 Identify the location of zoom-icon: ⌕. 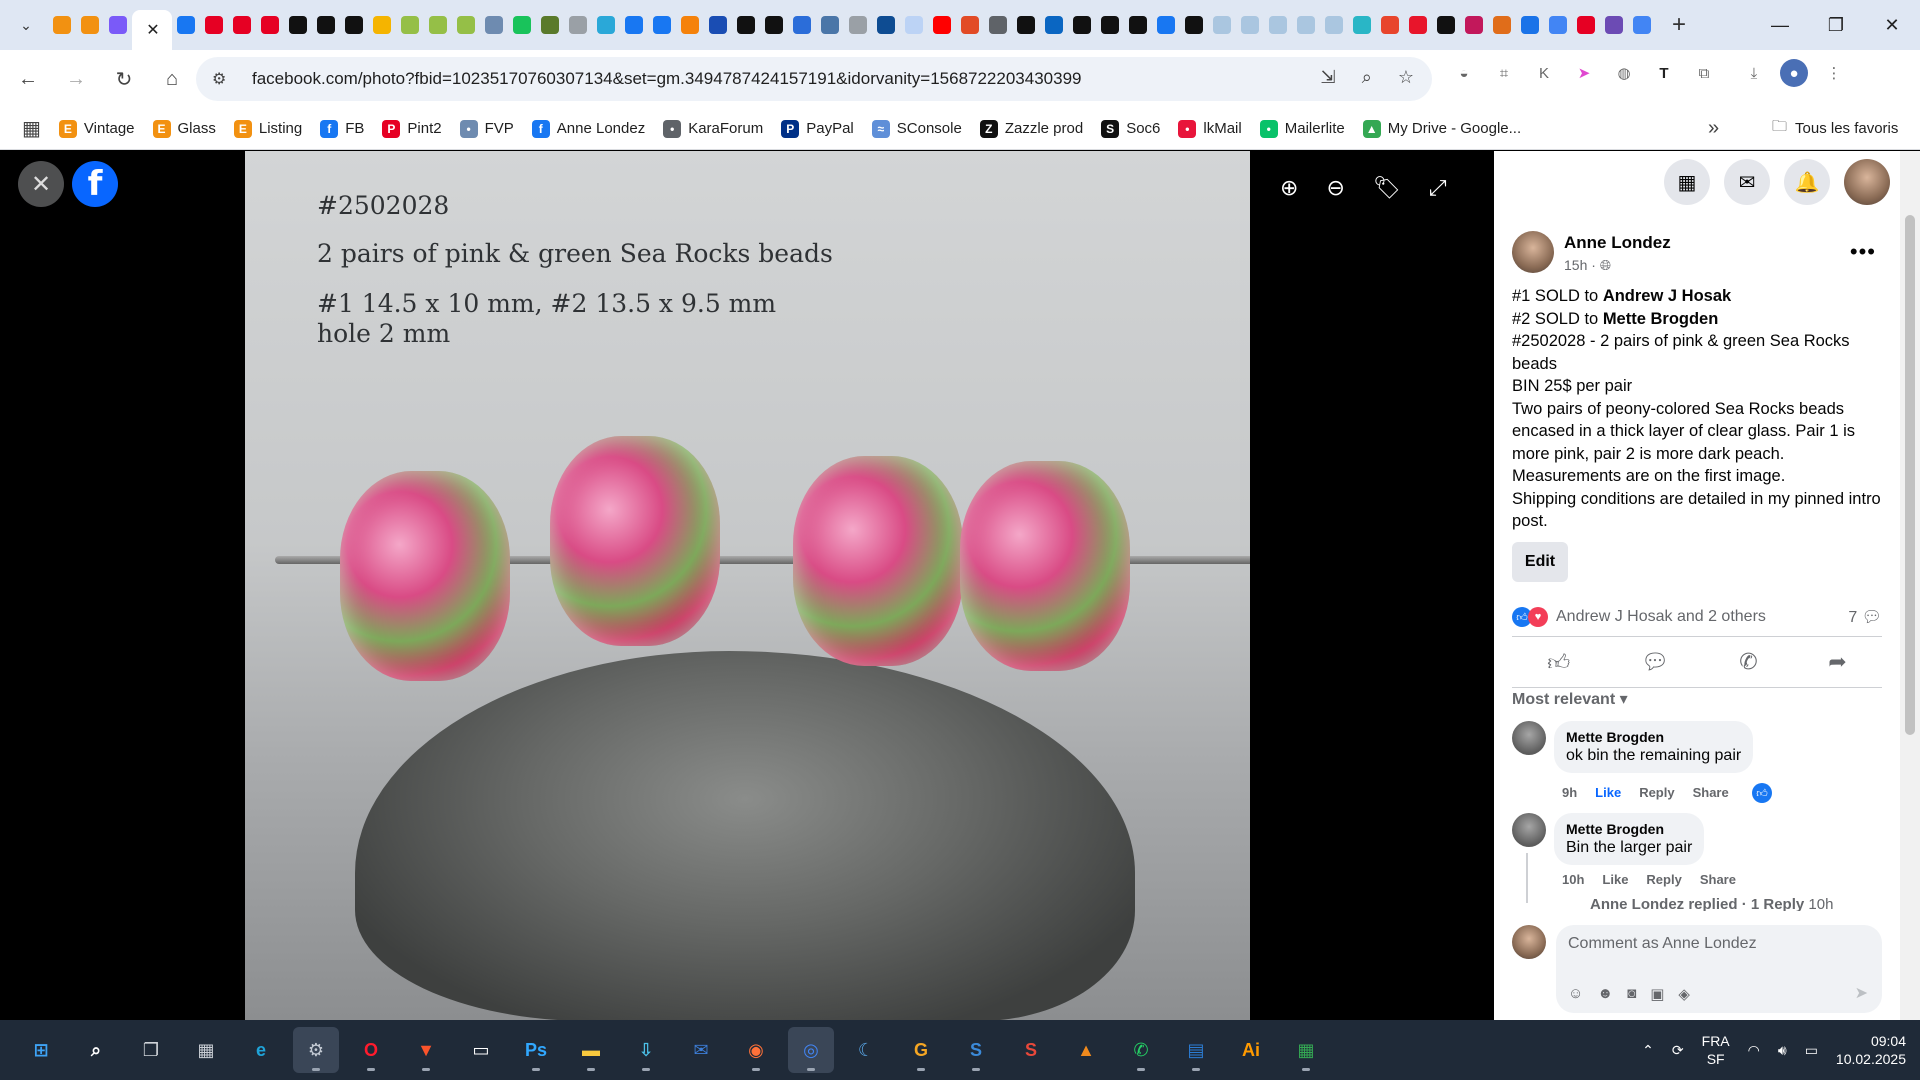
(1367, 77).